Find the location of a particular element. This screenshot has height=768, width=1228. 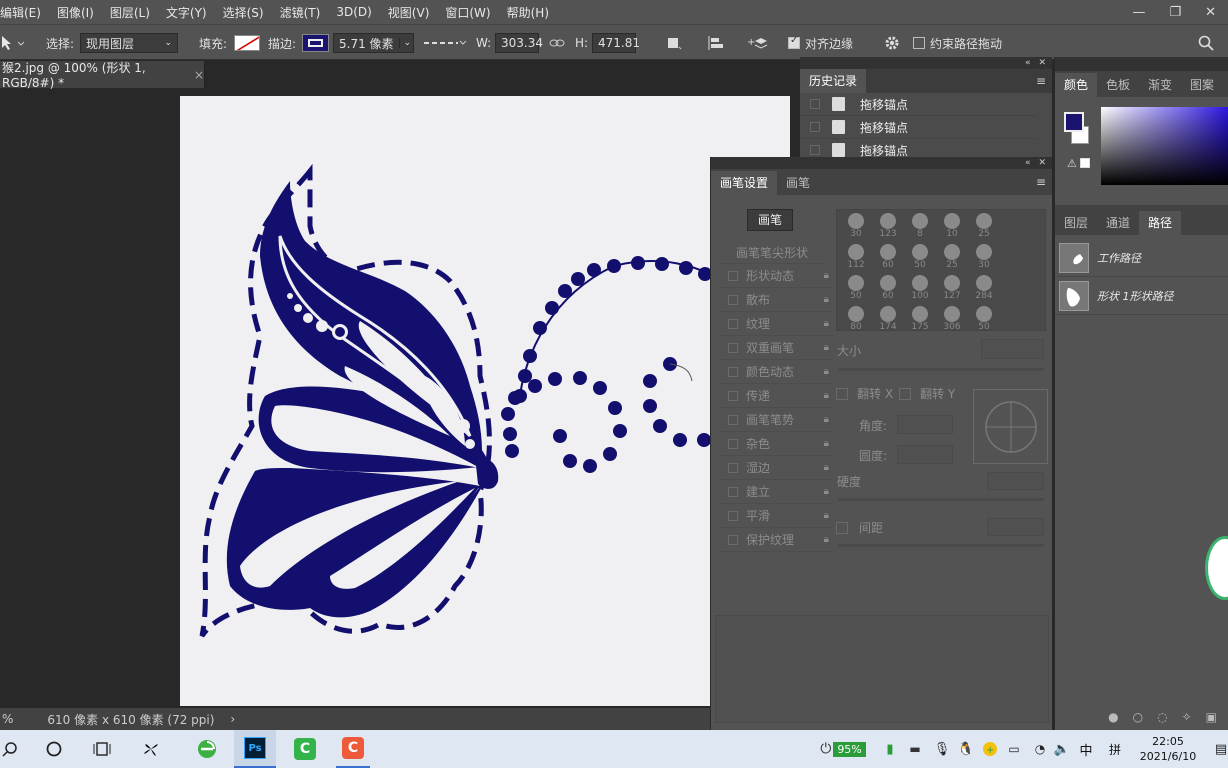

tab-layers: 图层 is located at coordinates (1076, 223).